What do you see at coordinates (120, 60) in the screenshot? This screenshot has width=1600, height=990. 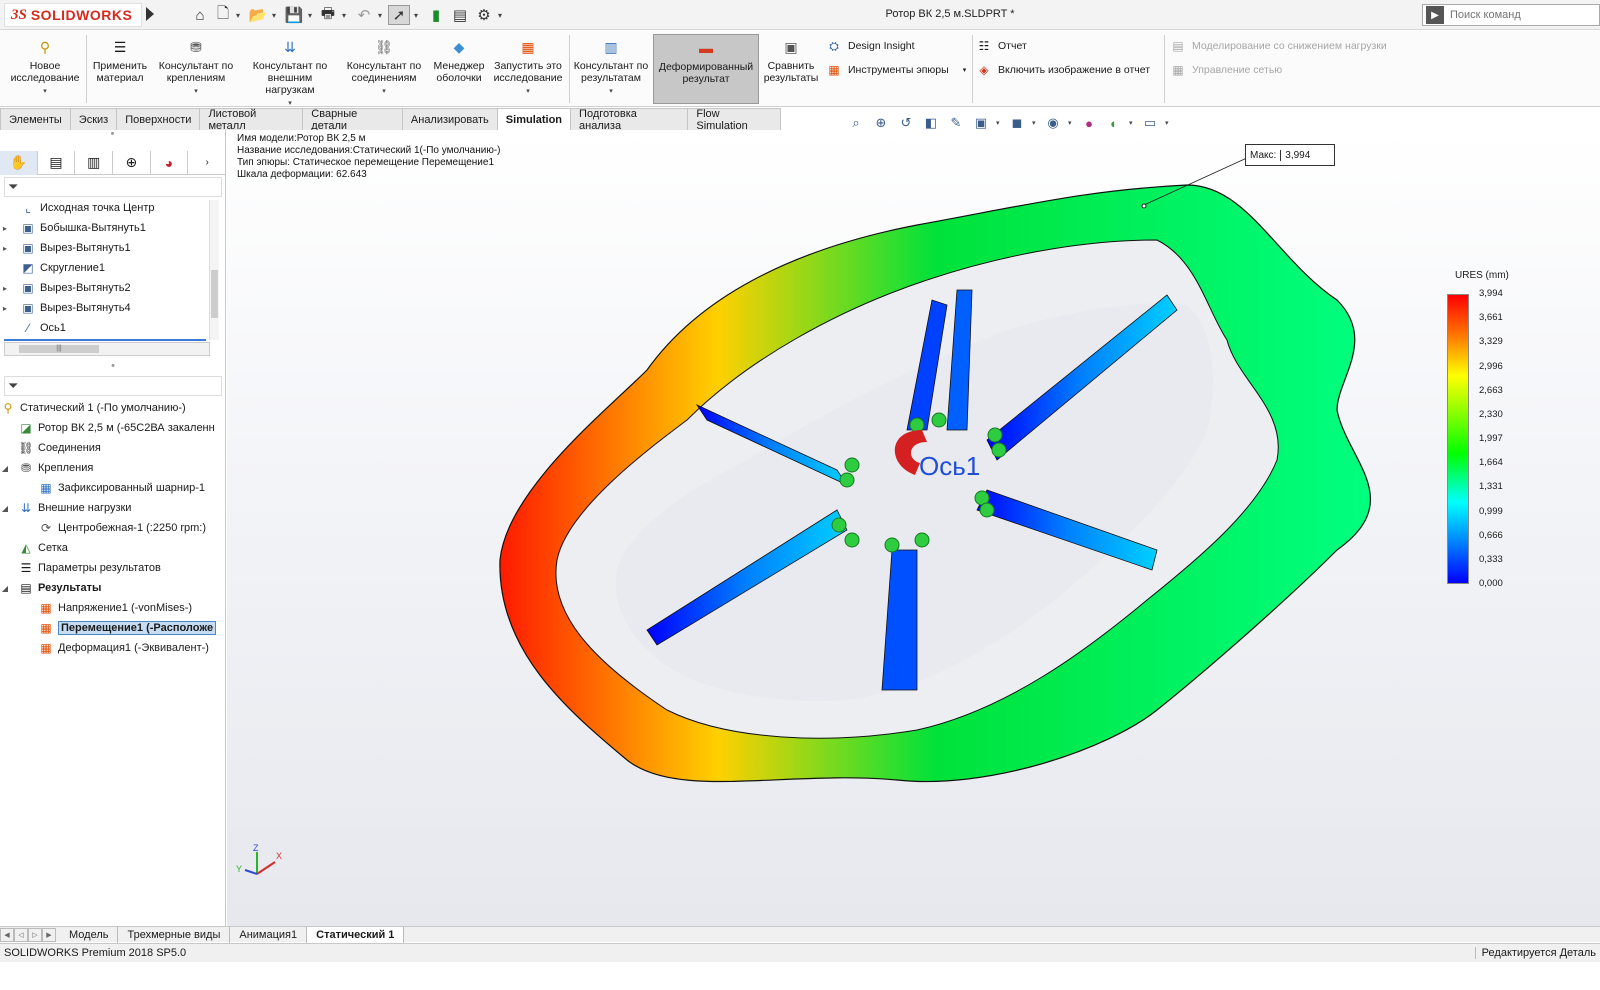 I see `apply-material-button: ☰ Применить материал` at bounding box center [120, 60].